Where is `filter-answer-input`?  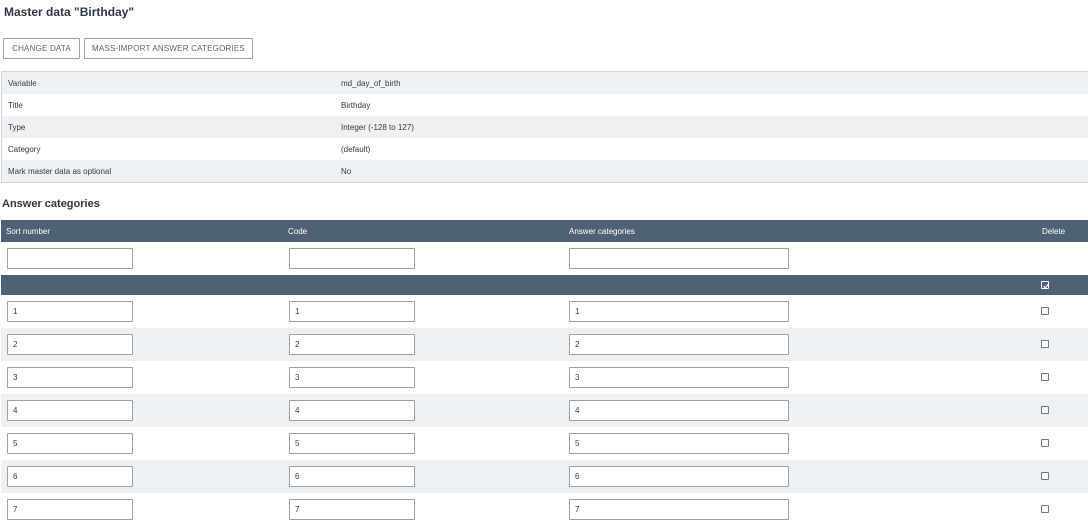
filter-answer-input is located at coordinates (679, 258).